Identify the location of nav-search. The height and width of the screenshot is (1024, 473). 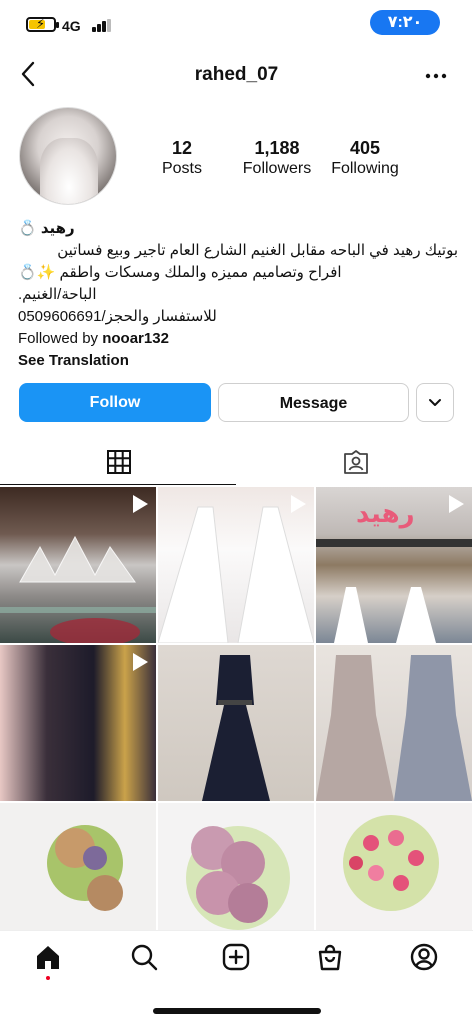
(144, 957).